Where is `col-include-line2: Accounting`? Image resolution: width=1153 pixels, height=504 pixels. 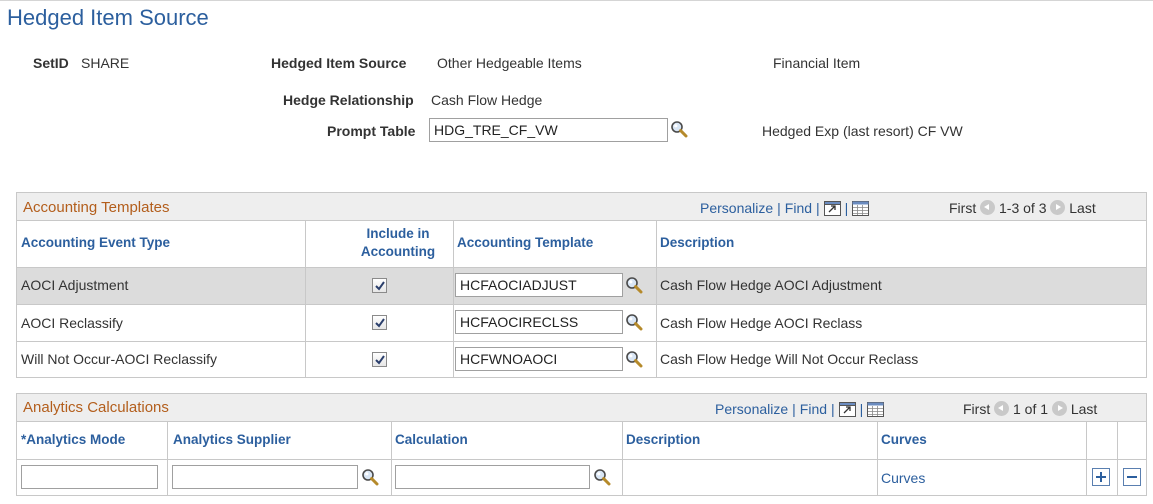 col-include-line2: Accounting is located at coordinates (398, 251).